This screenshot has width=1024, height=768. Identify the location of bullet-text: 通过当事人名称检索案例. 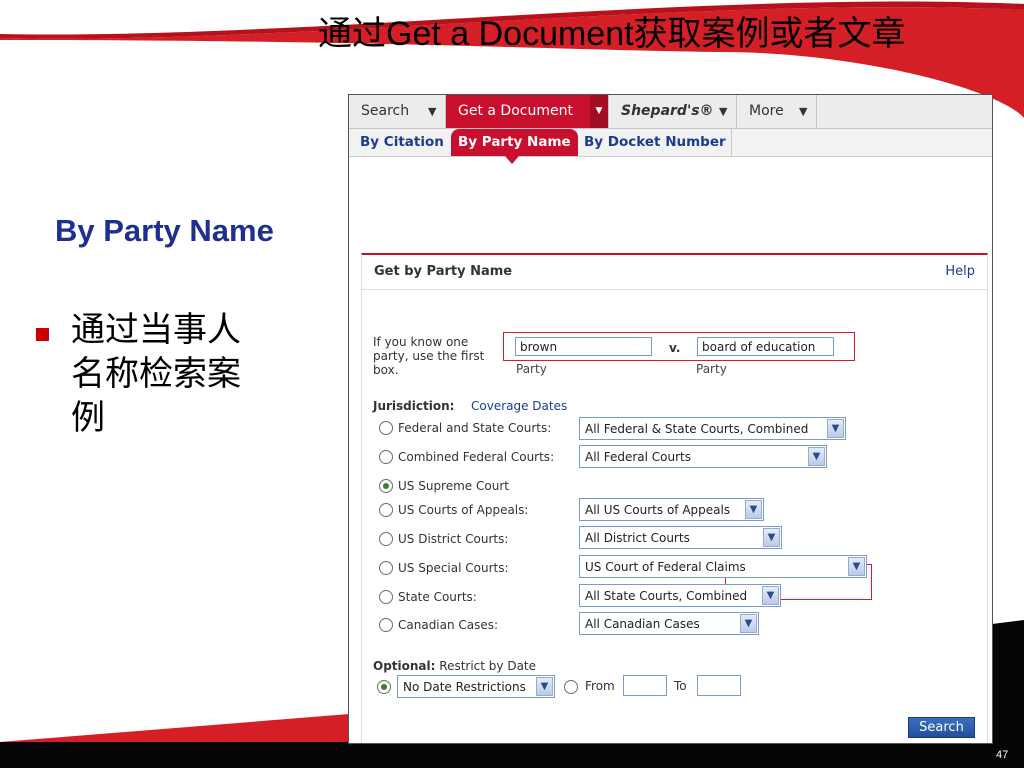
(156, 374).